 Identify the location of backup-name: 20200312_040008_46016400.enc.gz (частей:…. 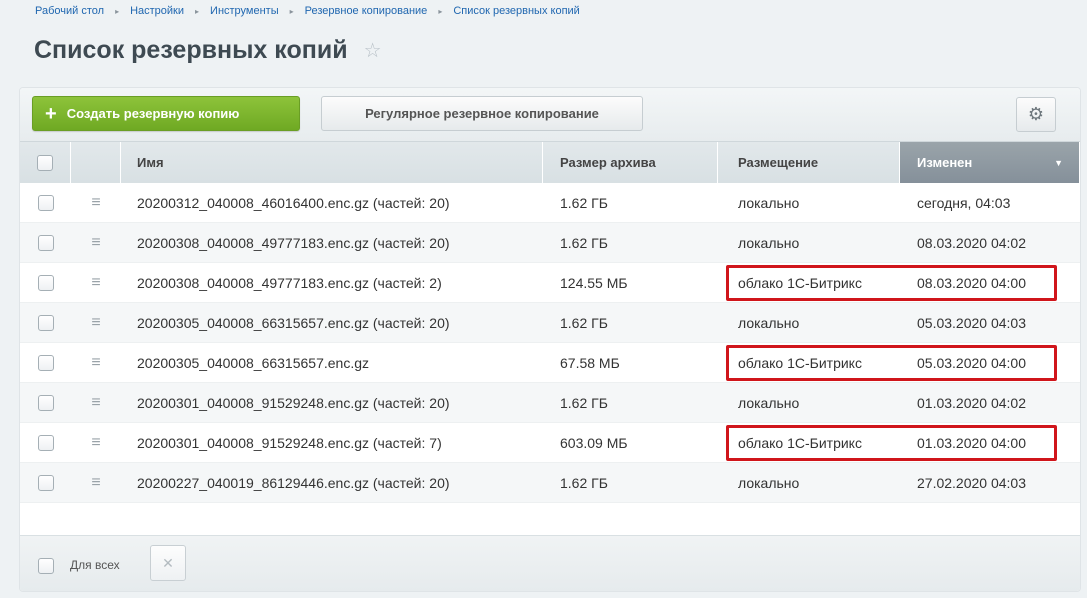
(293, 203).